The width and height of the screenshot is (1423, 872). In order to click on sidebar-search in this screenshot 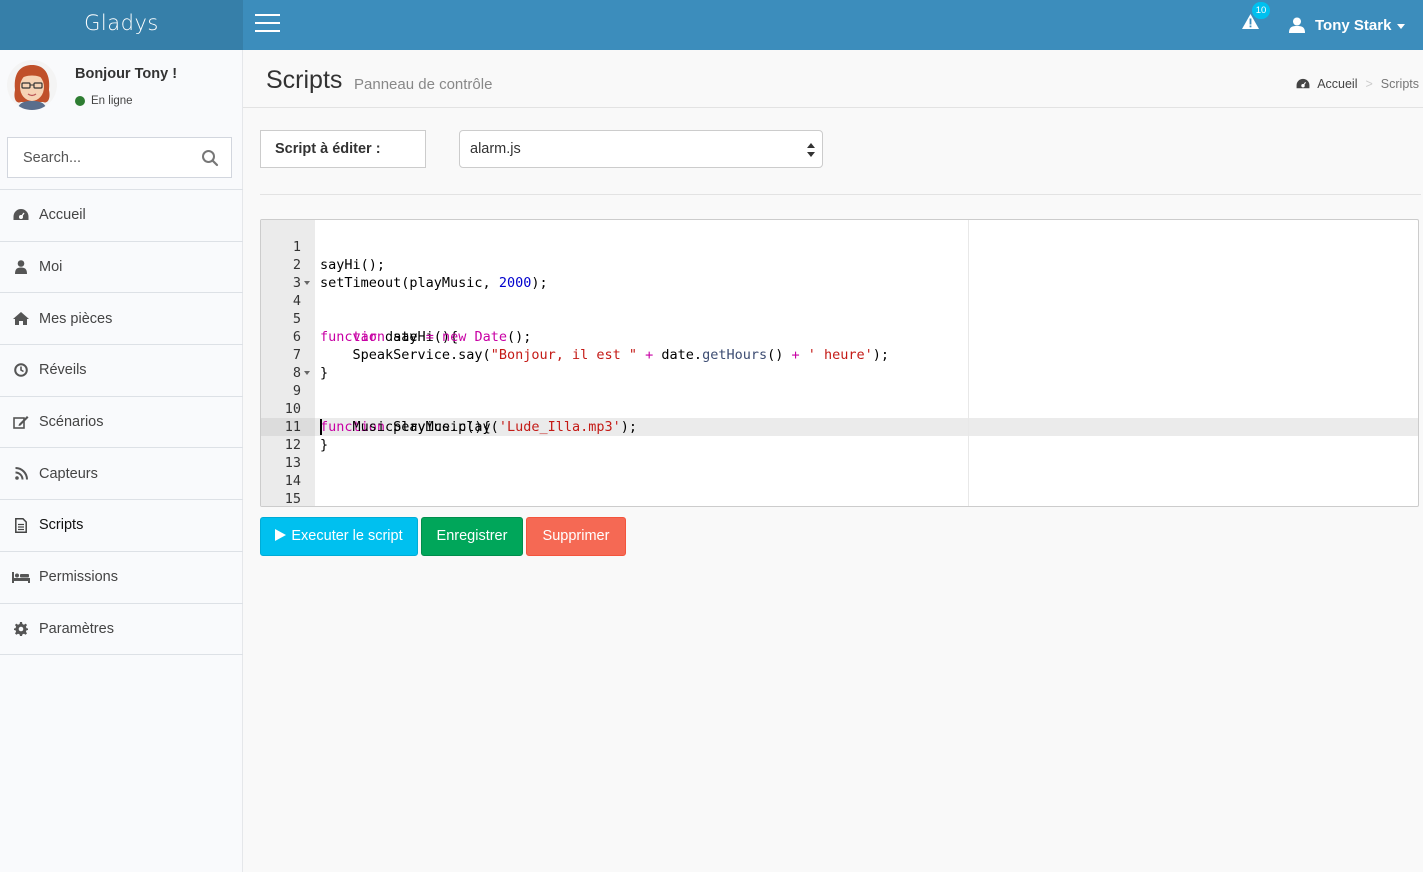, I will do `click(119, 157)`.